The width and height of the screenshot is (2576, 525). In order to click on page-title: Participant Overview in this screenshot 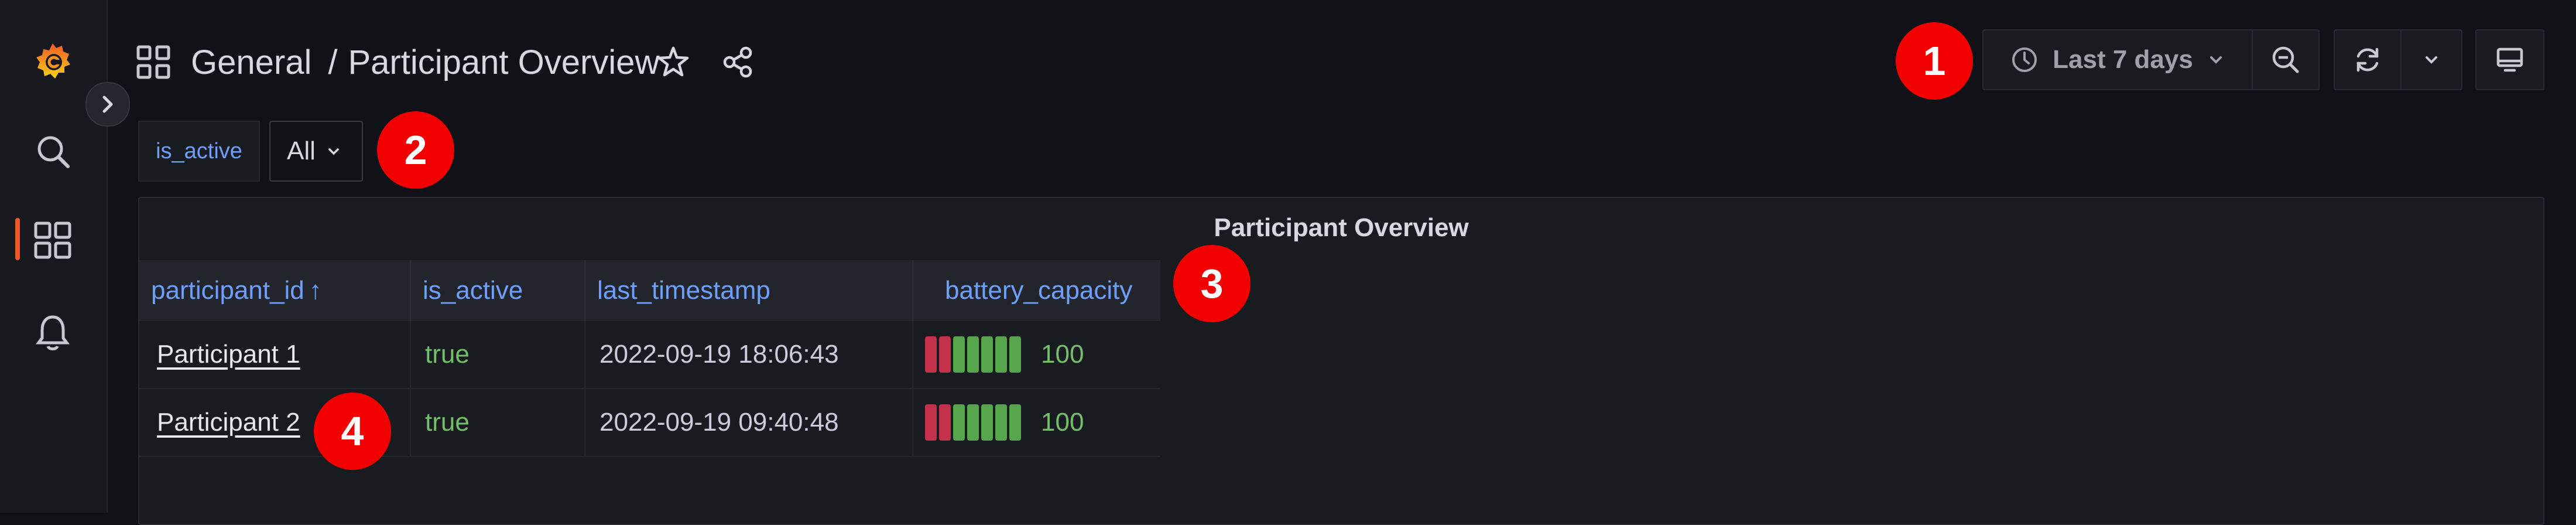, I will do `click(504, 62)`.